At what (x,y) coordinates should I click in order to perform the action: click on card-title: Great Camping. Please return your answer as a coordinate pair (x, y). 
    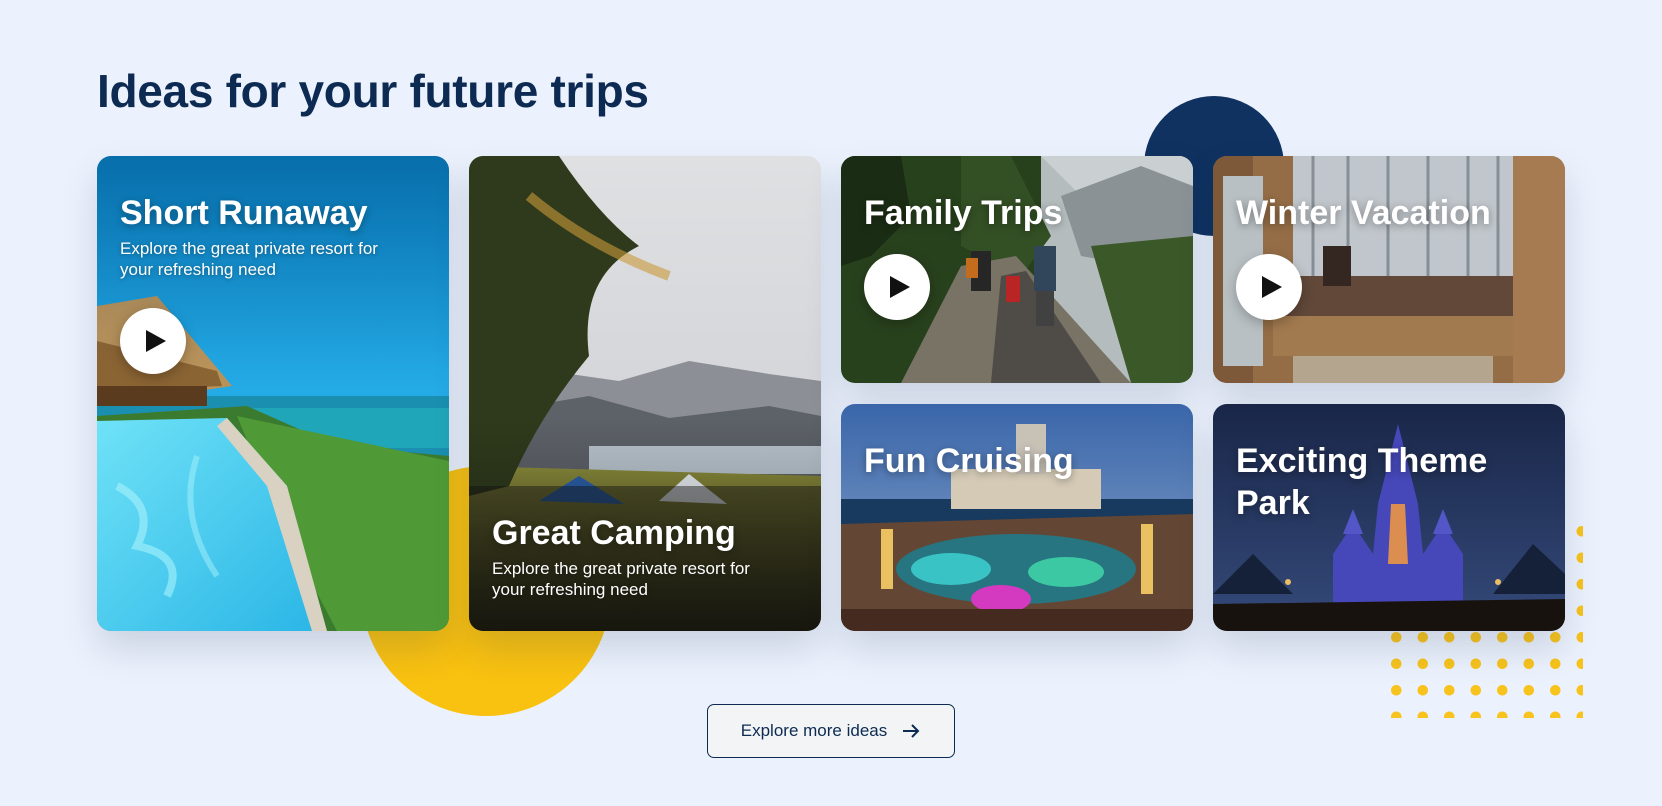
    Looking at the image, I should click on (614, 533).